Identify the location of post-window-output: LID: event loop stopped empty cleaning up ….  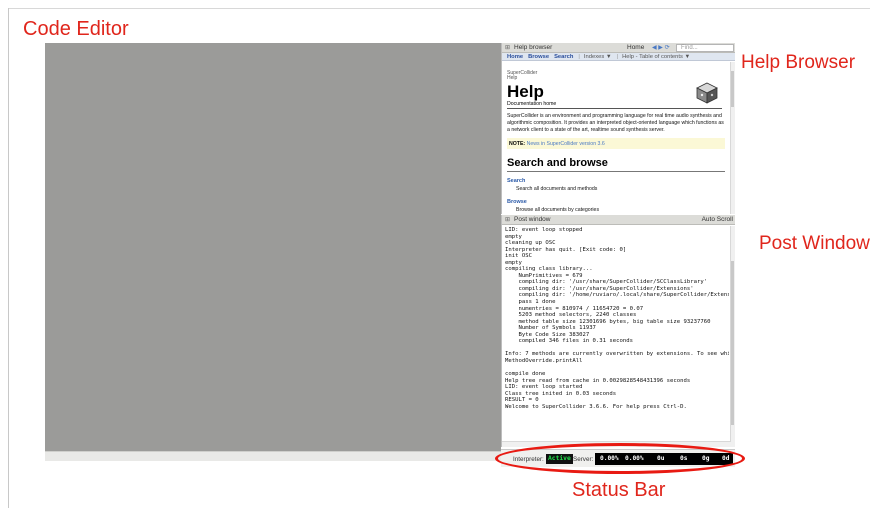
(617, 333).